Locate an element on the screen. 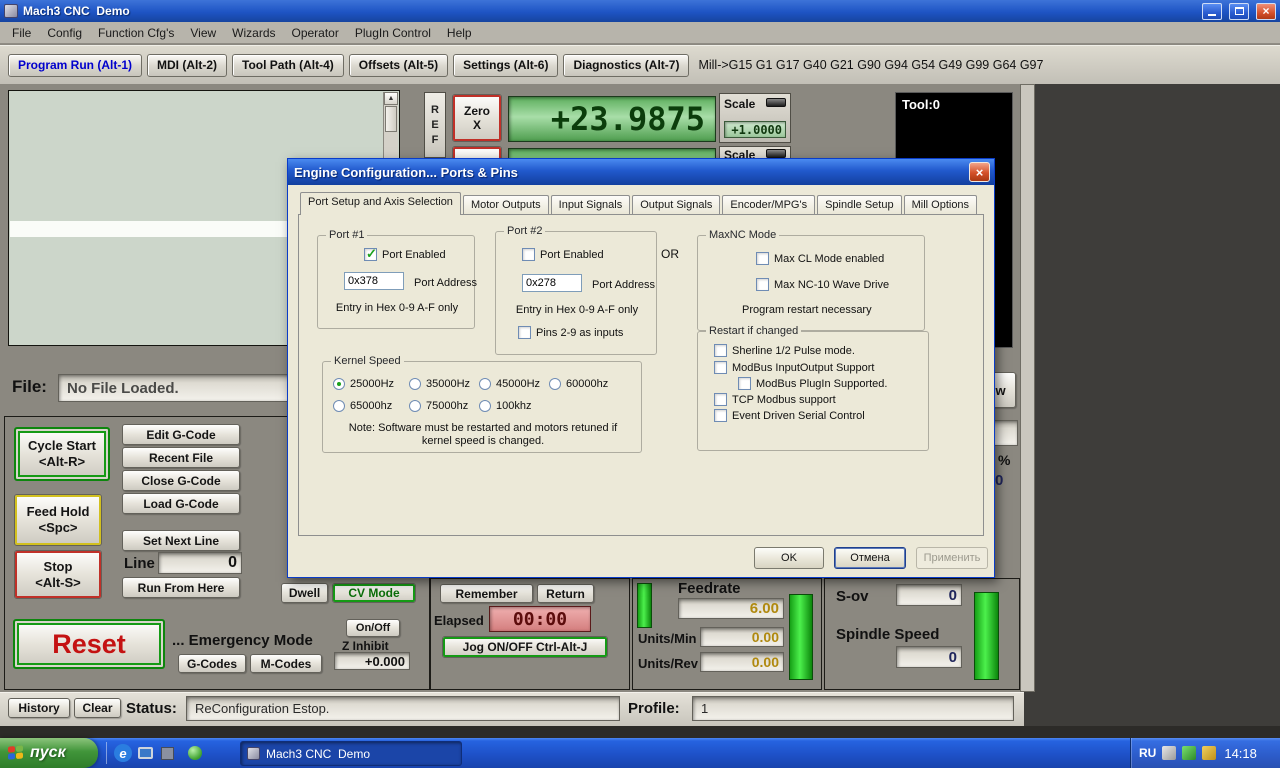  cancel-button: Отмена is located at coordinates (870, 558).